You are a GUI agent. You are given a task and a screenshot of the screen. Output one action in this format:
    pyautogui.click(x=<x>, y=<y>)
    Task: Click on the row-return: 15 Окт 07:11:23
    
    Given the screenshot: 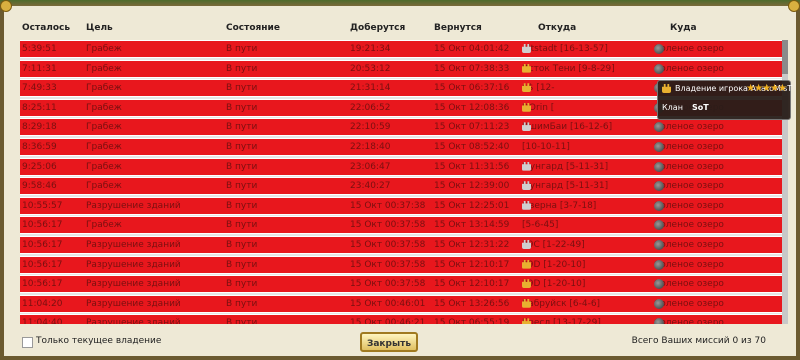 What is the action you would take?
    pyautogui.click(x=471, y=127)
    